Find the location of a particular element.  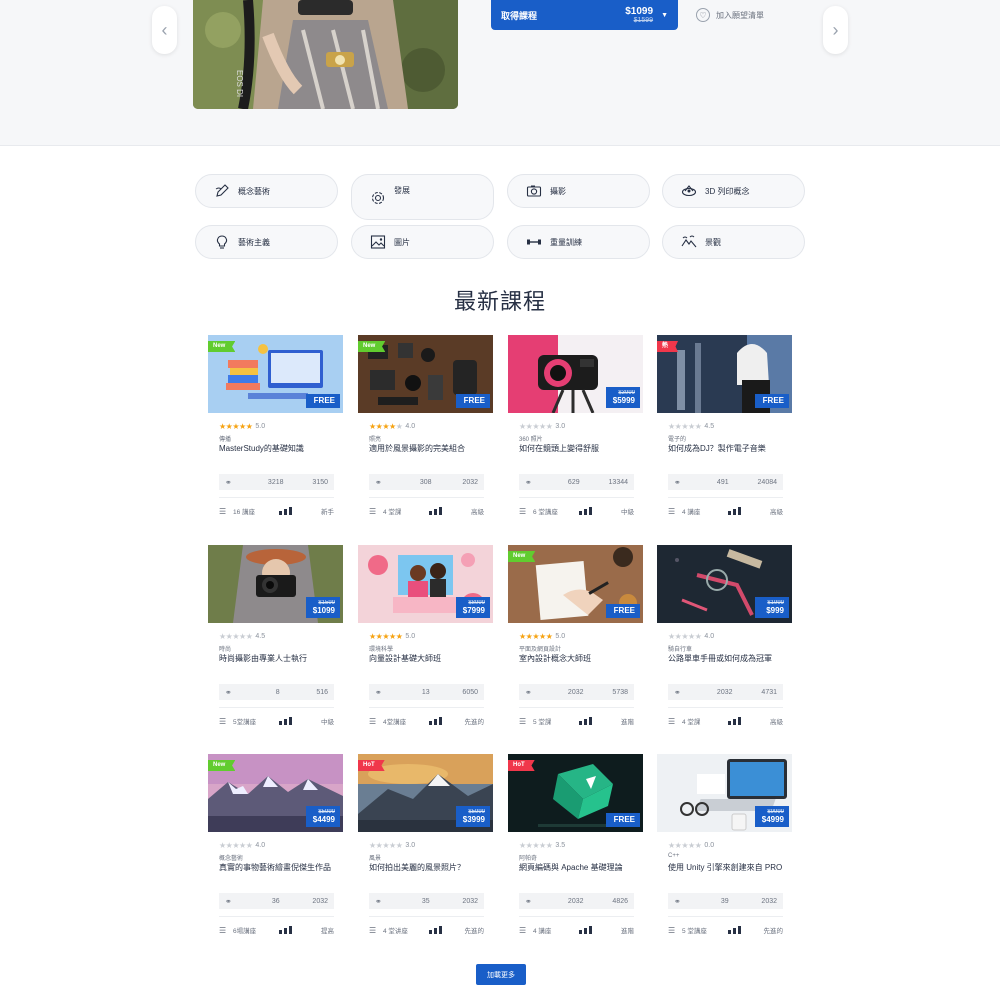

course-thumbnail: New $5999 $4499 is located at coordinates (275, 793).